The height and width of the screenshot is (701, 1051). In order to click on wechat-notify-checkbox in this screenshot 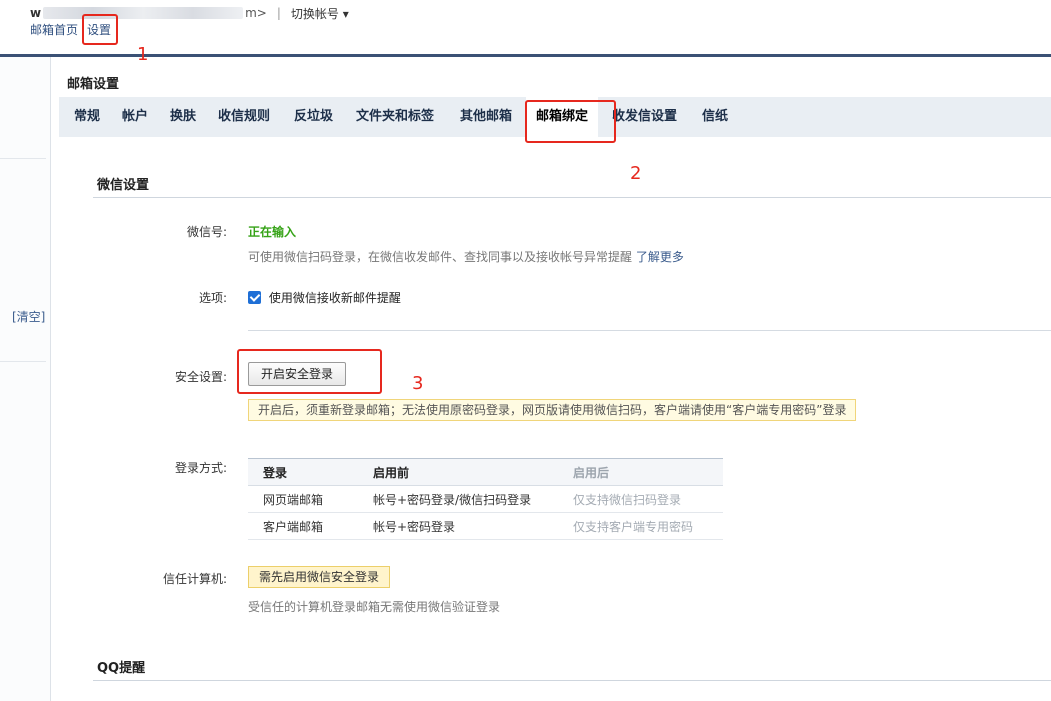, I will do `click(254, 297)`.